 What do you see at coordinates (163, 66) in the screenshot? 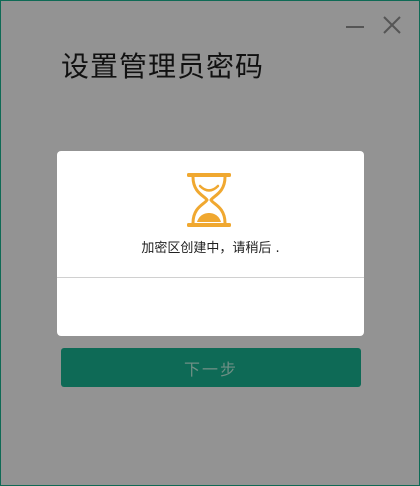
I see `page-title: 设置管理员密码` at bounding box center [163, 66].